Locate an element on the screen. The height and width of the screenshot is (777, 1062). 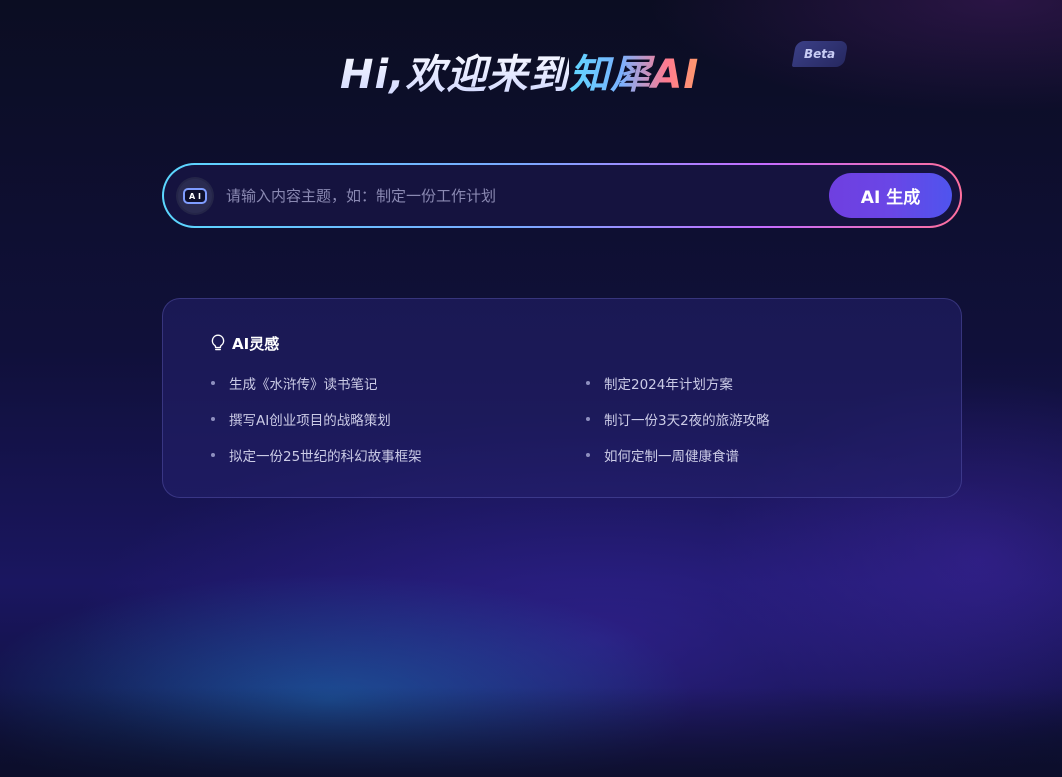
inspiration-item: 拟定一份25世纪的科幻故事框架 is located at coordinates (316, 455).